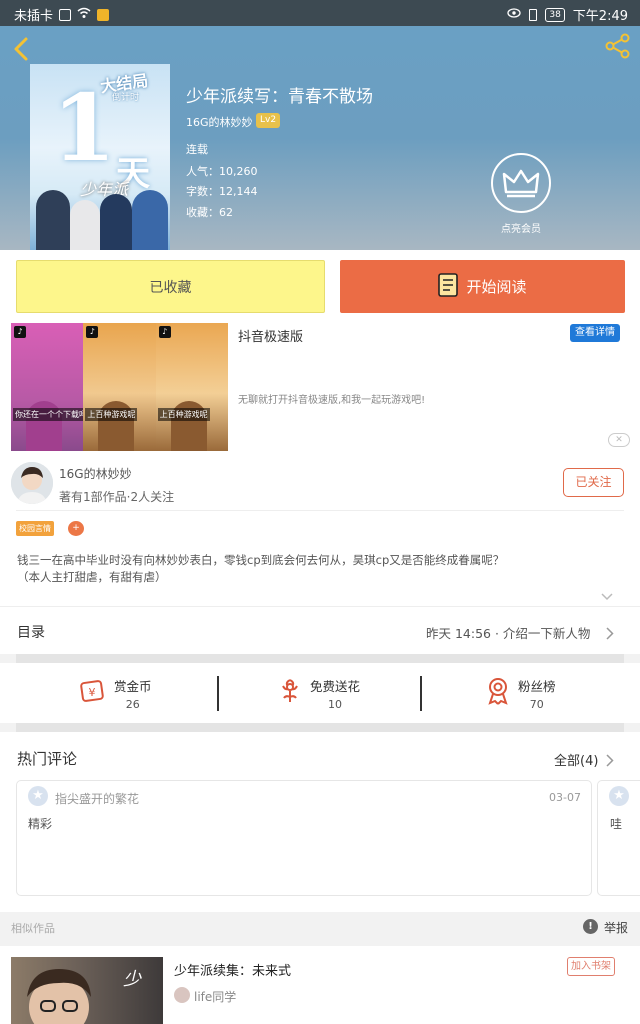  Describe the element at coordinates (219, 122) in the screenshot. I see `header-author-name: 16G的林妙妙` at that location.